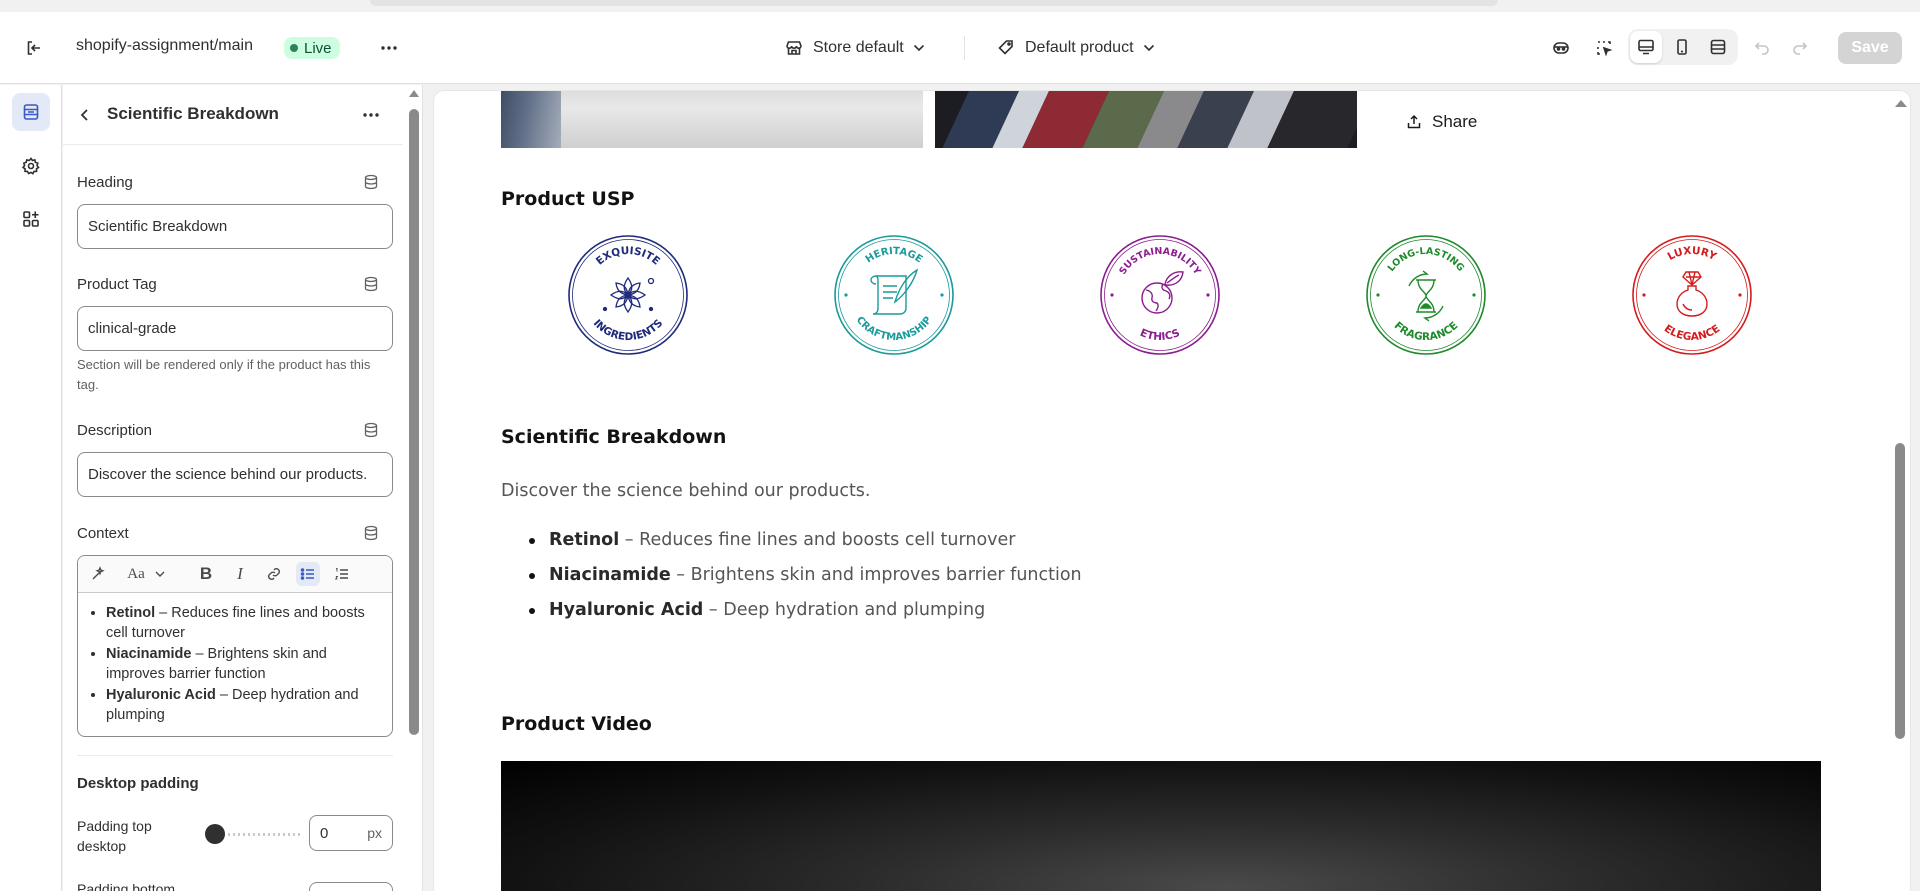 The image size is (1920, 891). What do you see at coordinates (794, 48) in the screenshot?
I see `store-icon` at bounding box center [794, 48].